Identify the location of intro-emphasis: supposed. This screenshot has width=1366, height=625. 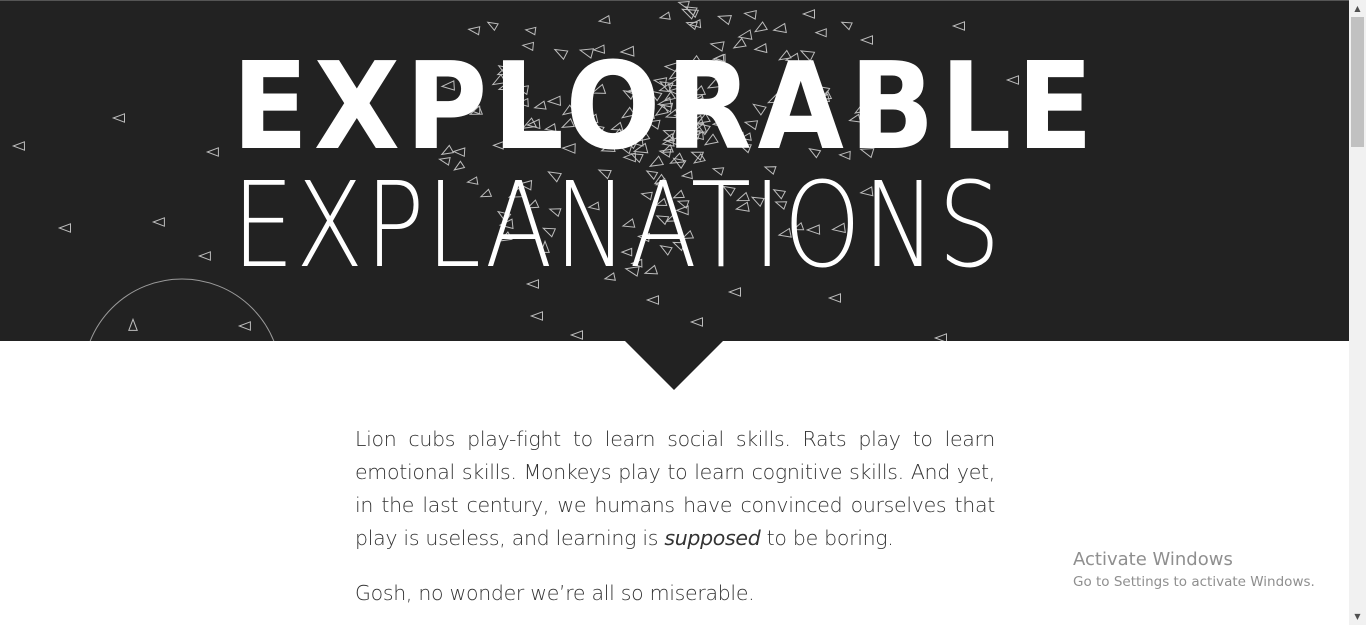
(712, 538).